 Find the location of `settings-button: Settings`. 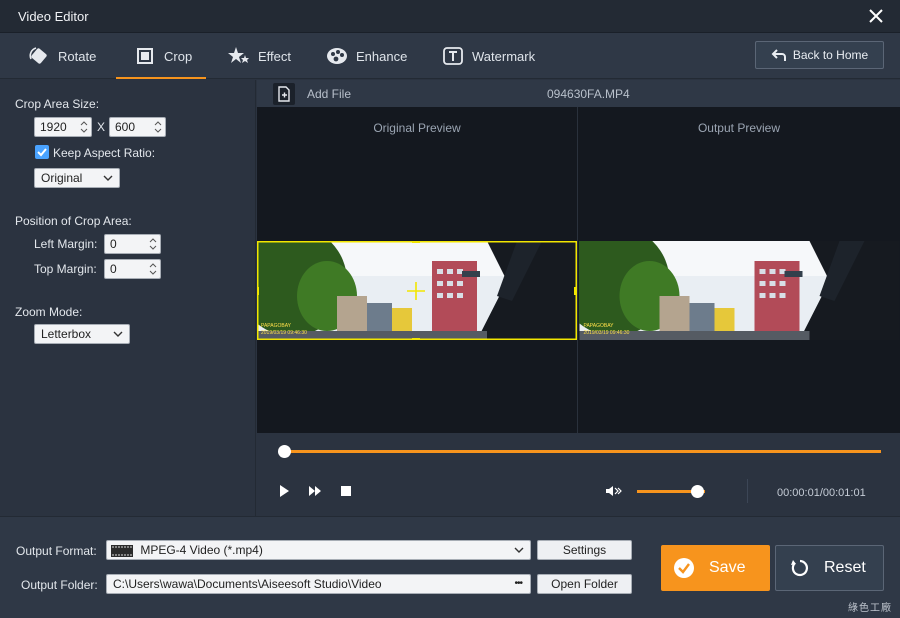

settings-button: Settings is located at coordinates (584, 550).